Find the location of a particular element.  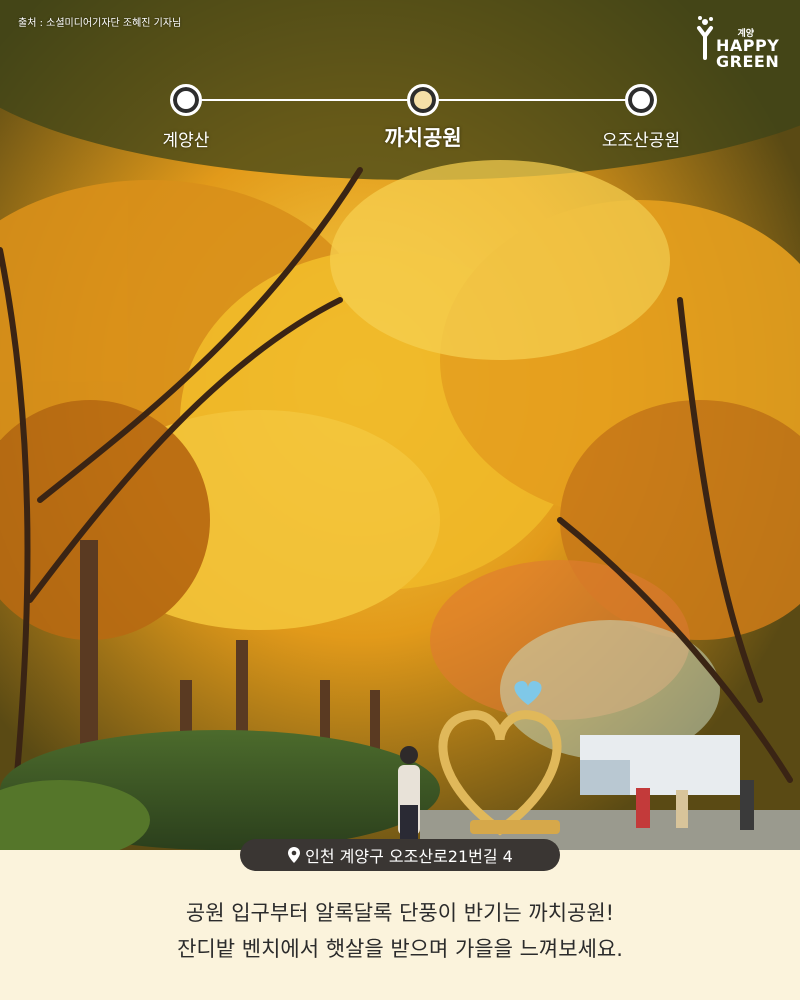

route-stop-3: 오조산공원 is located at coordinates (641, 117).